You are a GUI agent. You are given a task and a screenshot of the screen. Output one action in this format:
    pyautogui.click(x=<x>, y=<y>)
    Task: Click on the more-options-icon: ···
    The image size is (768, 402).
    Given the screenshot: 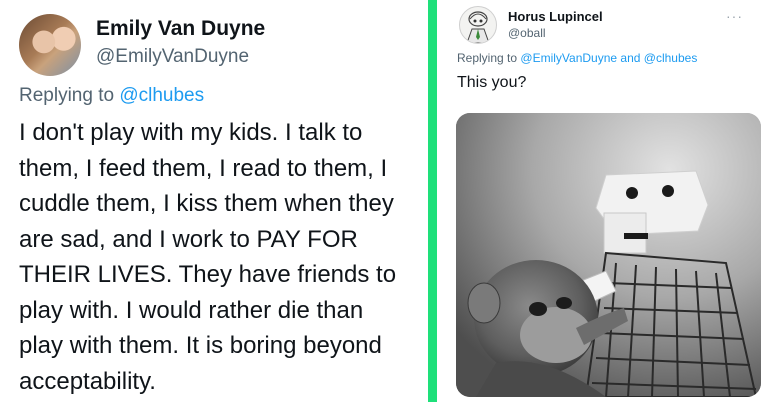 What is the action you would take?
    pyautogui.click(x=734, y=16)
    